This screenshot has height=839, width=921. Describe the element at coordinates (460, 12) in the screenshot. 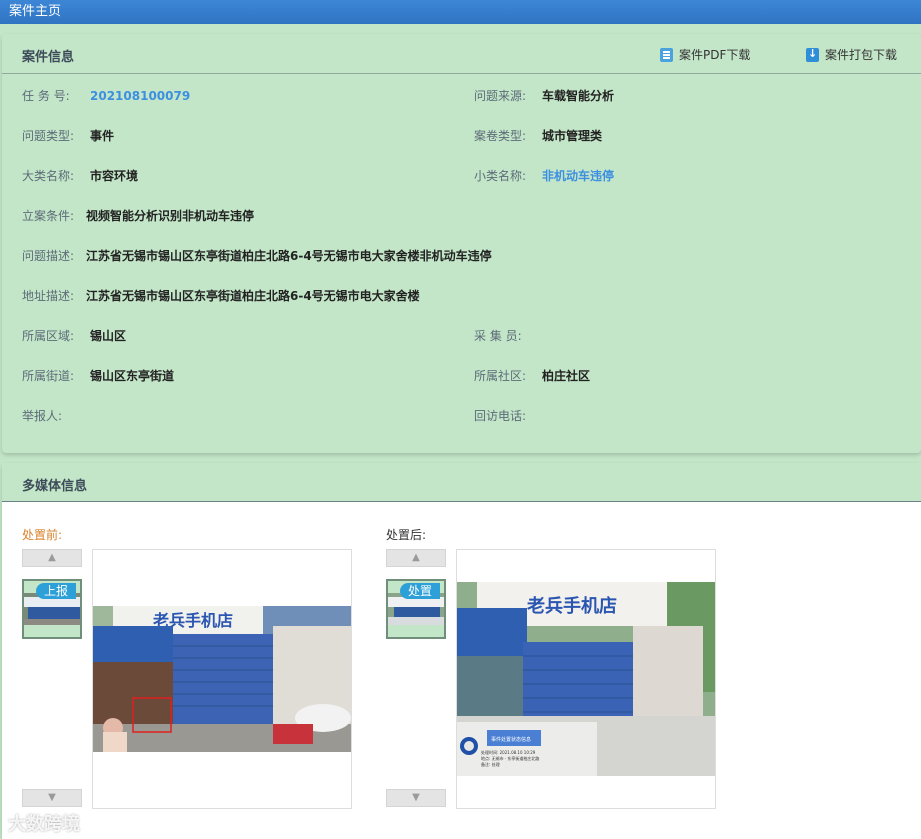

I see `window-title: 案件主页` at that location.